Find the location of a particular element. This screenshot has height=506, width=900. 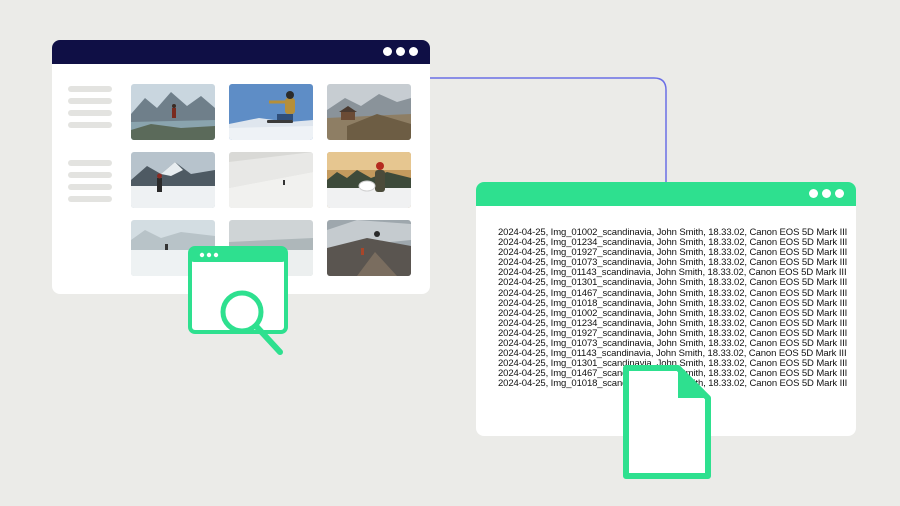

snowy-peak-hiker-photo is located at coordinates (173, 180).